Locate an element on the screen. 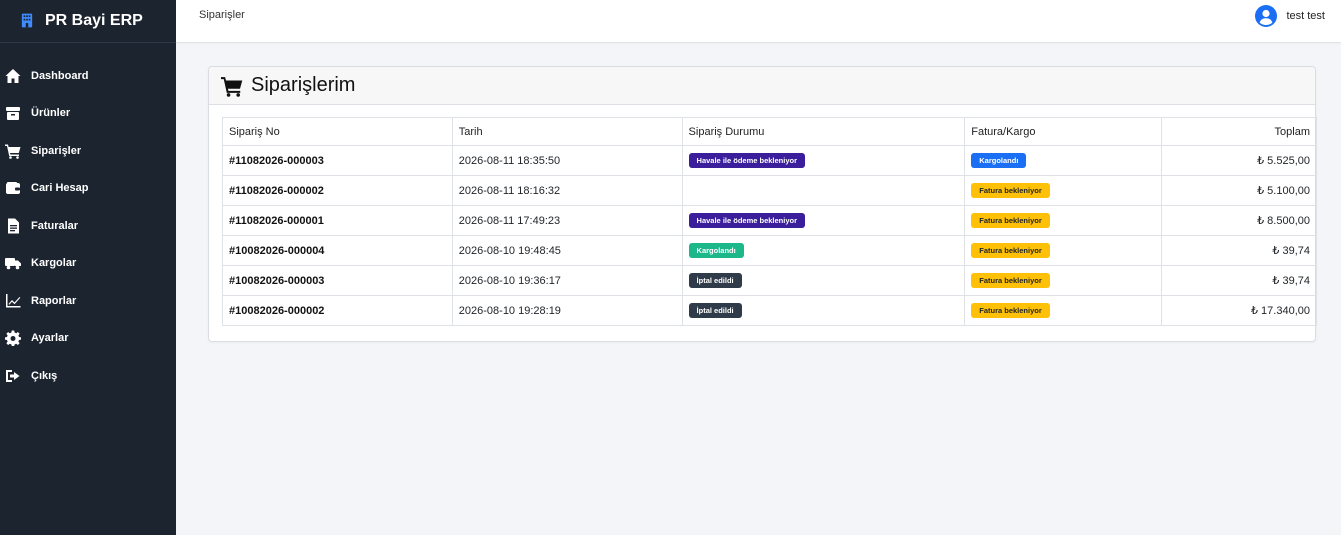 This screenshot has height=535, width=1341. user-name: test test is located at coordinates (1305, 16).